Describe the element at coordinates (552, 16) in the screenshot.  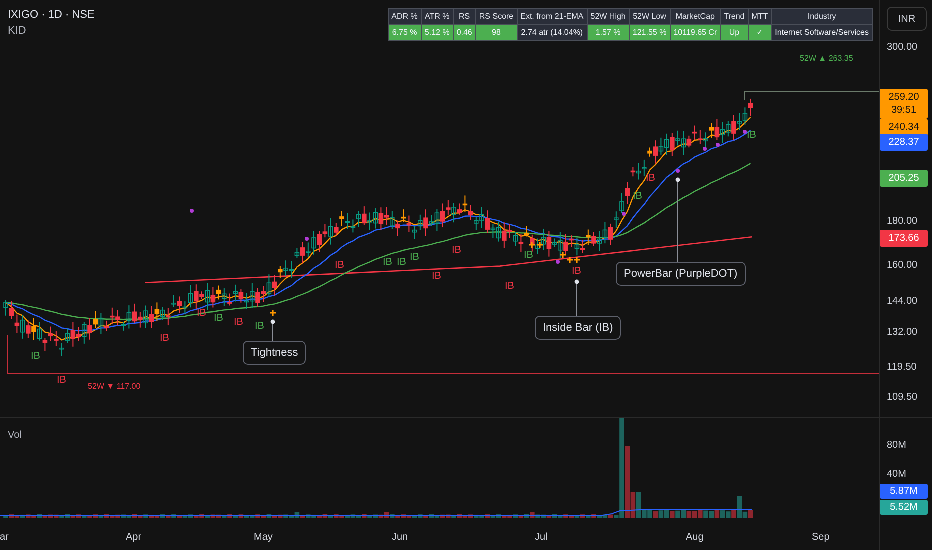
I see `column-header: Ext. from 21-EMA` at that location.